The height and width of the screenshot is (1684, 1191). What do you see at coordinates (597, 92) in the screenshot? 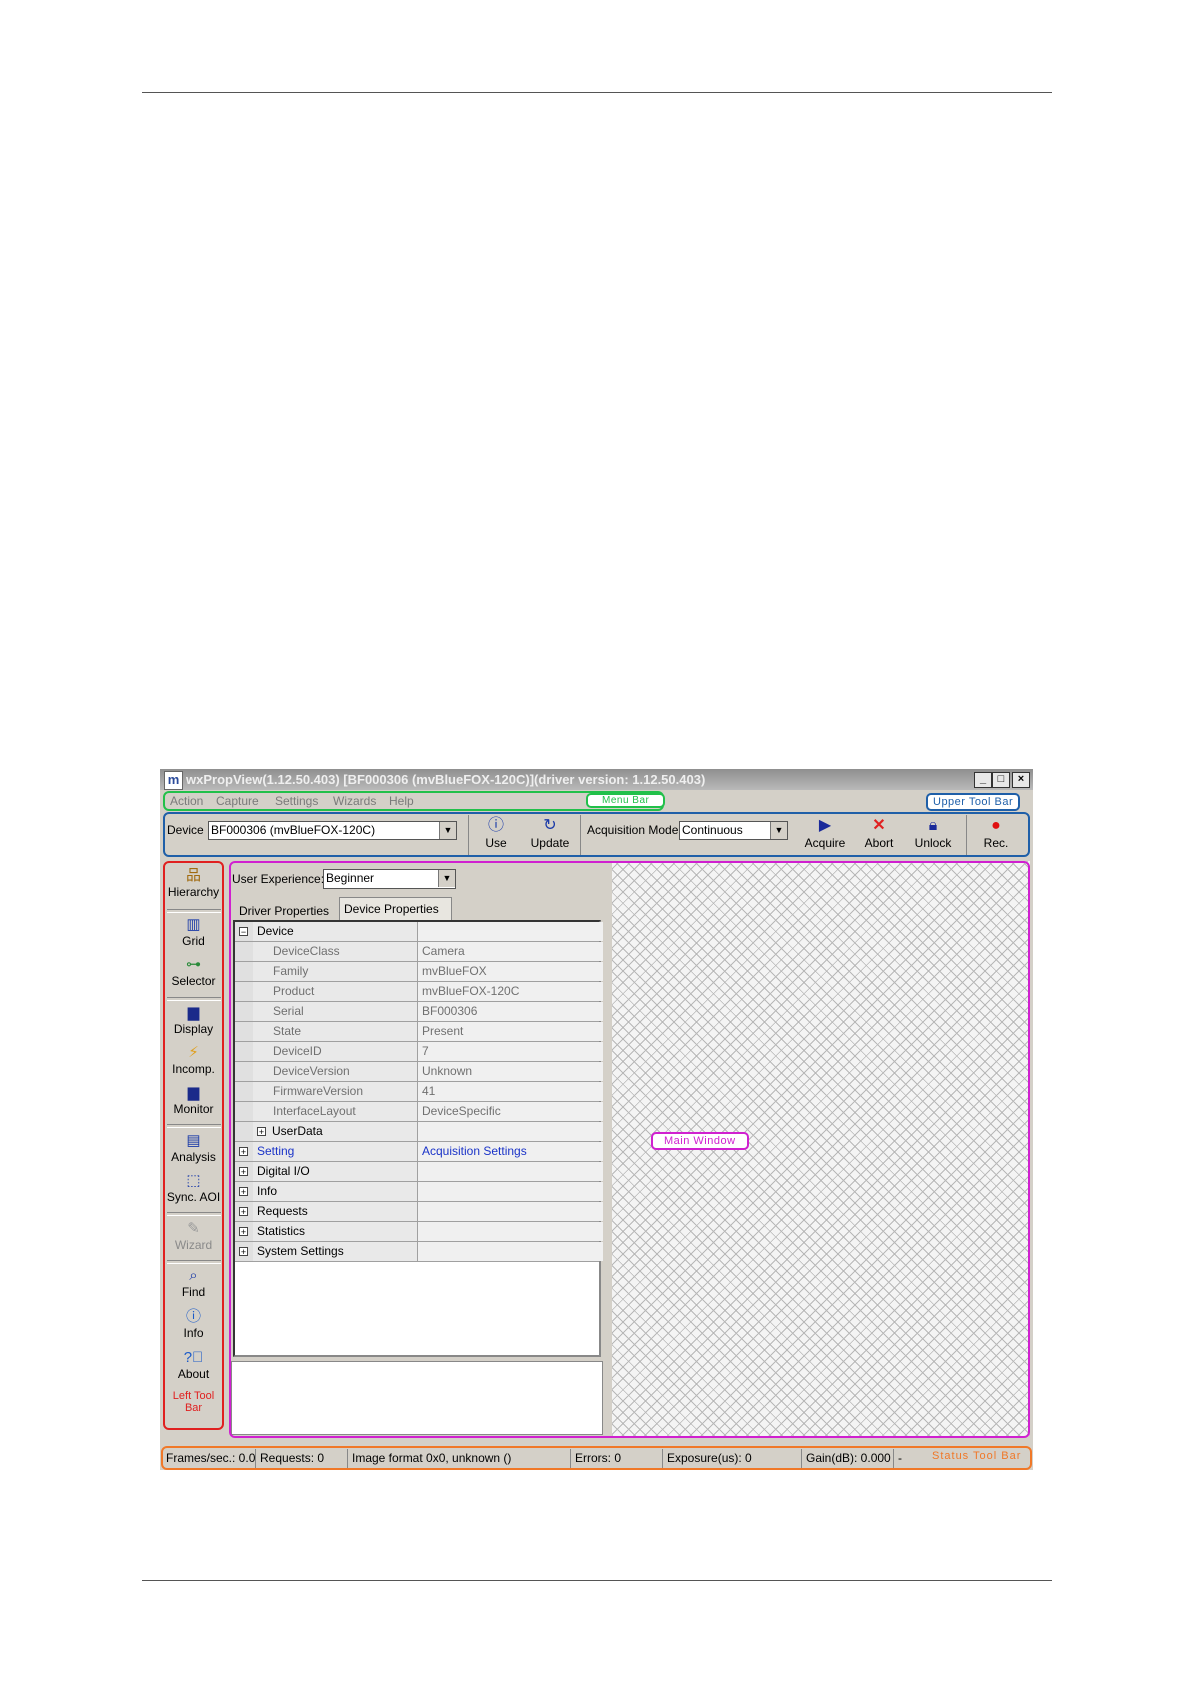
I see `page-header-rule` at bounding box center [597, 92].